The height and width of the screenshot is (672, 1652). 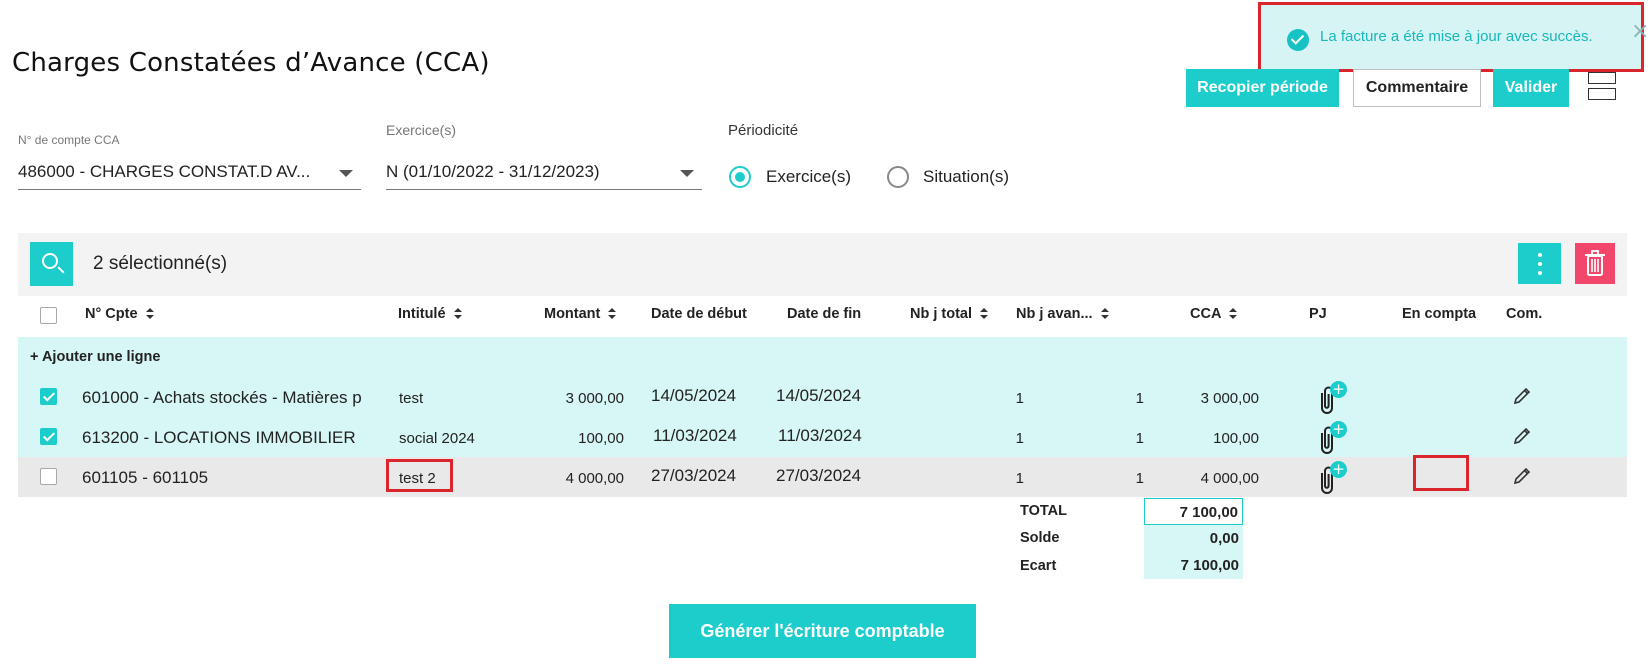 What do you see at coordinates (580, 314) in the screenshot?
I see `col-montant: Montant` at bounding box center [580, 314].